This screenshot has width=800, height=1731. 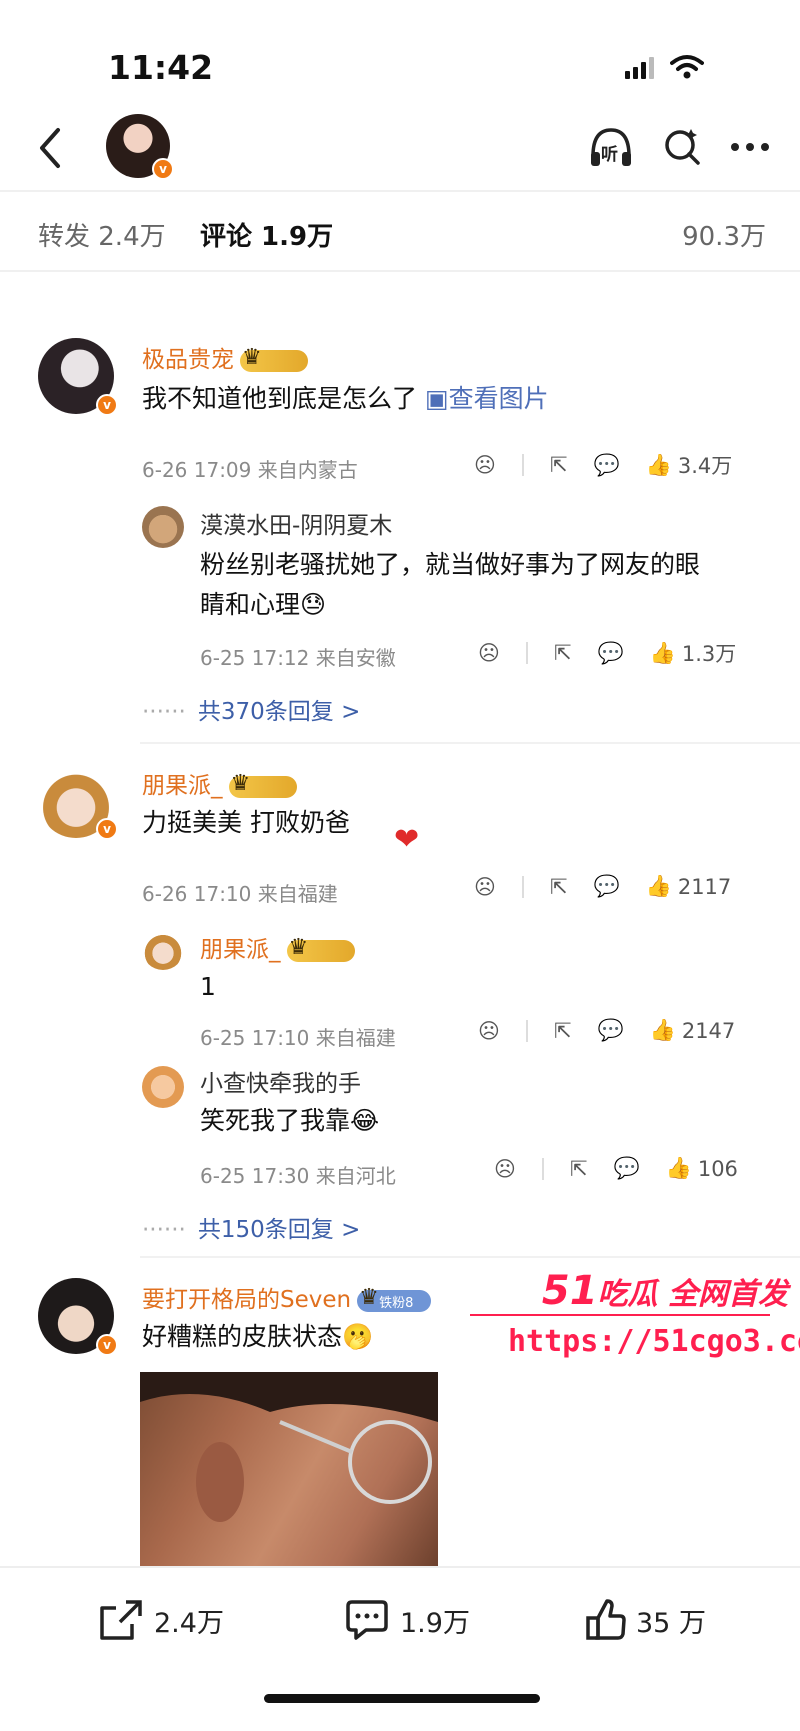 I want to click on comment-actions: ☹ ⇱ 💬 👍 3.4万, so click(x=603, y=465).